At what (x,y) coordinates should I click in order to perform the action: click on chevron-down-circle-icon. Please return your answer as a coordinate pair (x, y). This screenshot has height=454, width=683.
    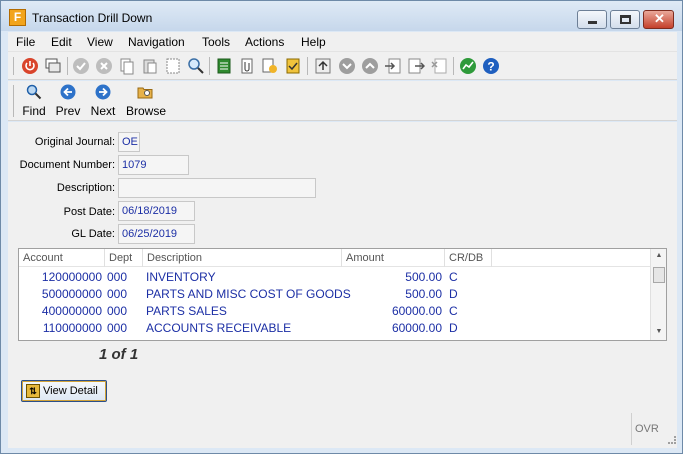
    Looking at the image, I should click on (347, 66).